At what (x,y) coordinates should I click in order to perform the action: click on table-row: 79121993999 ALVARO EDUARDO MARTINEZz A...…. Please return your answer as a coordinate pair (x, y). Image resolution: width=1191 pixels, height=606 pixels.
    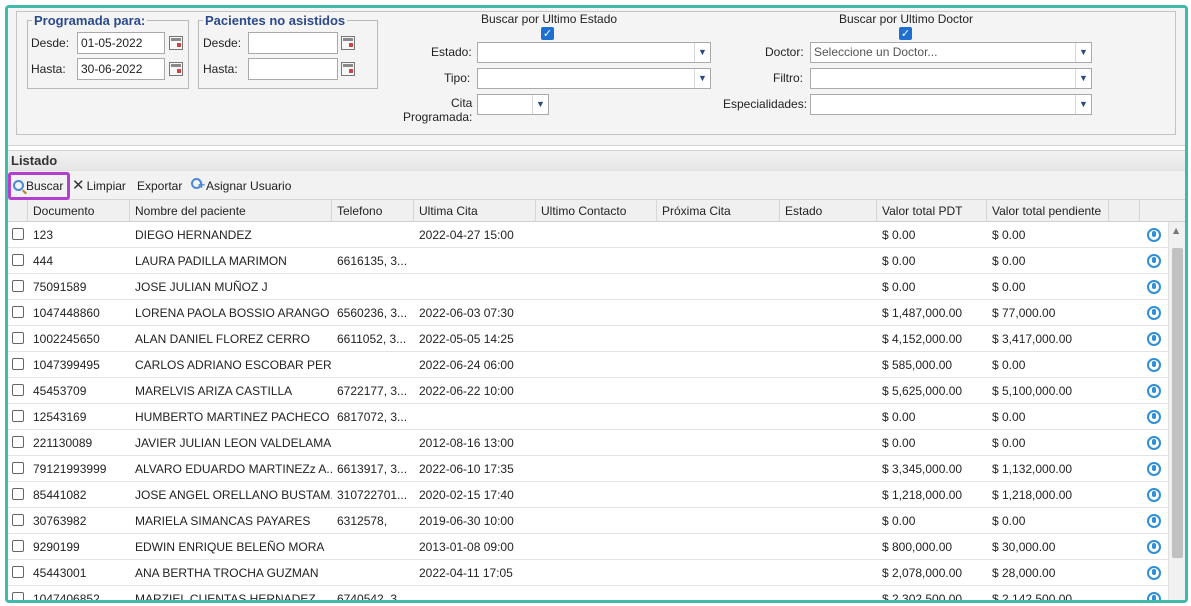
    Looking at the image, I should click on (588, 469).